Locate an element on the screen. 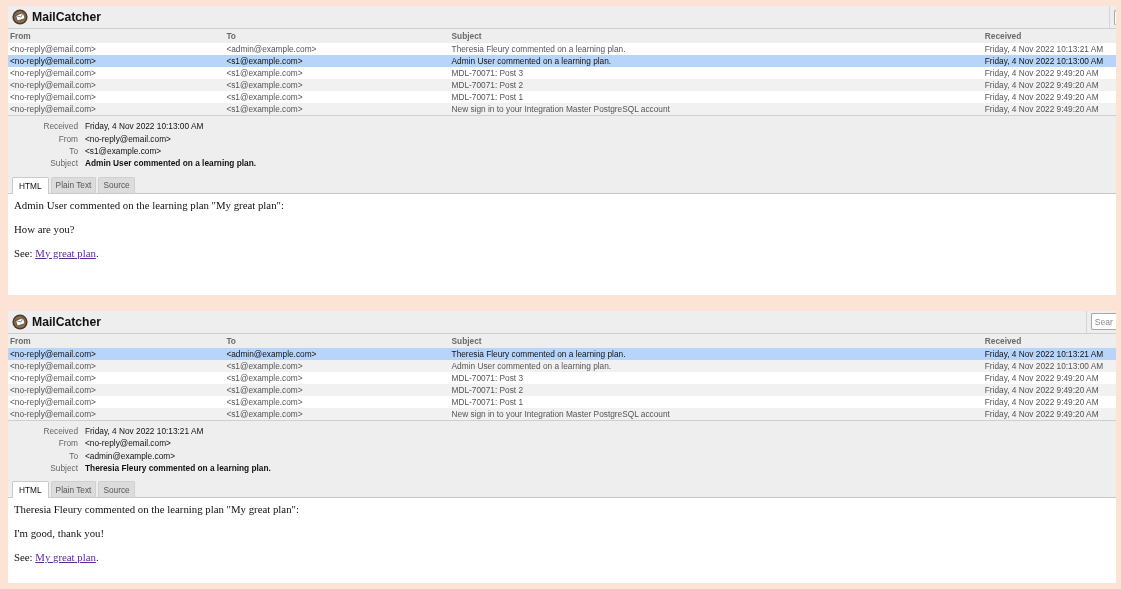 The image size is (1121, 589). message-paragraph: Admin User commented on the learning plan "My great plan": is located at coordinates (149, 205).